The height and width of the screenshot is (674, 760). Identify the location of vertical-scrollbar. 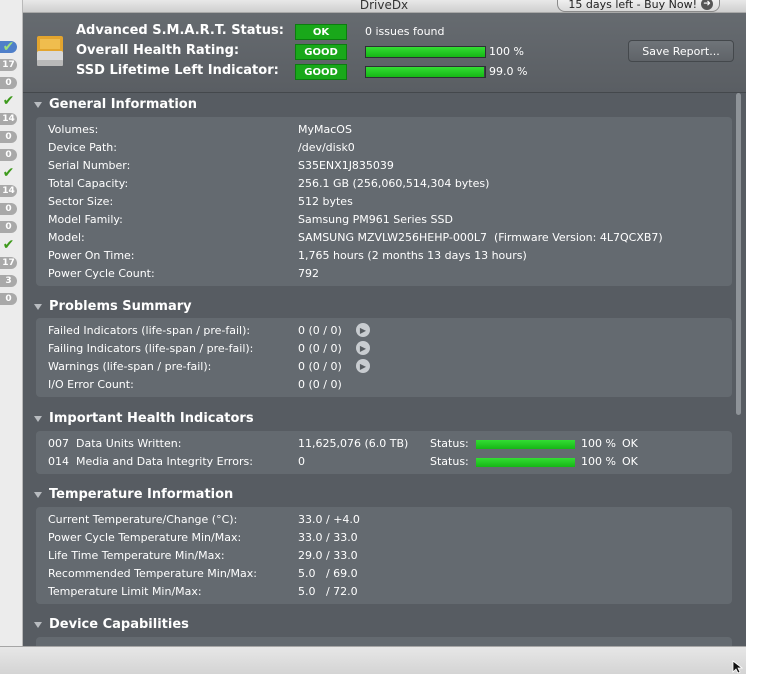
(738, 369).